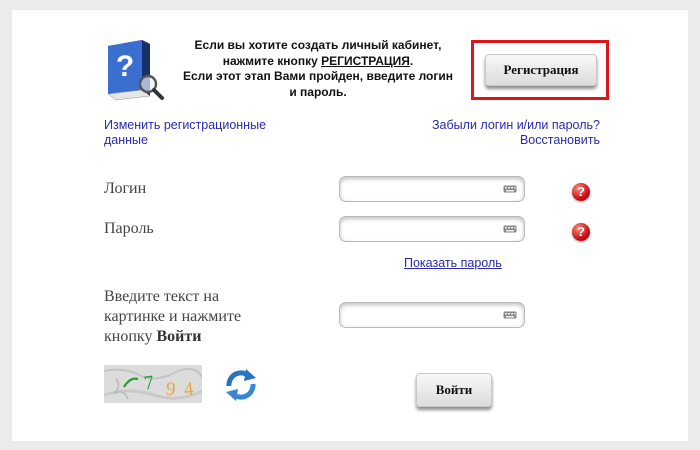  What do you see at coordinates (365, 60) in the screenshot?
I see `intro-registration-word: РЕГИСТРАЦИЯ` at bounding box center [365, 60].